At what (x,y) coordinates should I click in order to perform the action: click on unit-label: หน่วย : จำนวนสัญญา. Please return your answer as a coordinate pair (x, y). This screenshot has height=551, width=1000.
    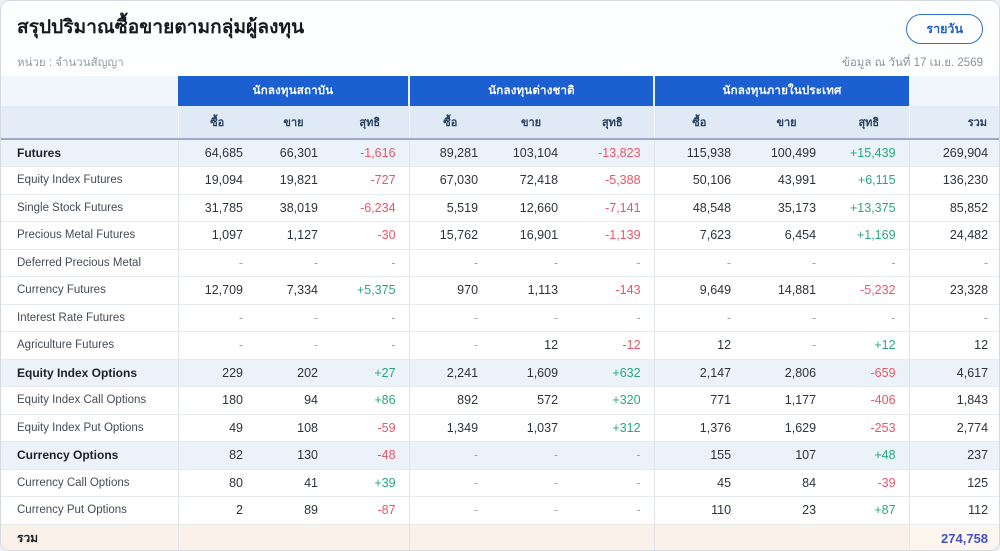
    Looking at the image, I should click on (70, 63).